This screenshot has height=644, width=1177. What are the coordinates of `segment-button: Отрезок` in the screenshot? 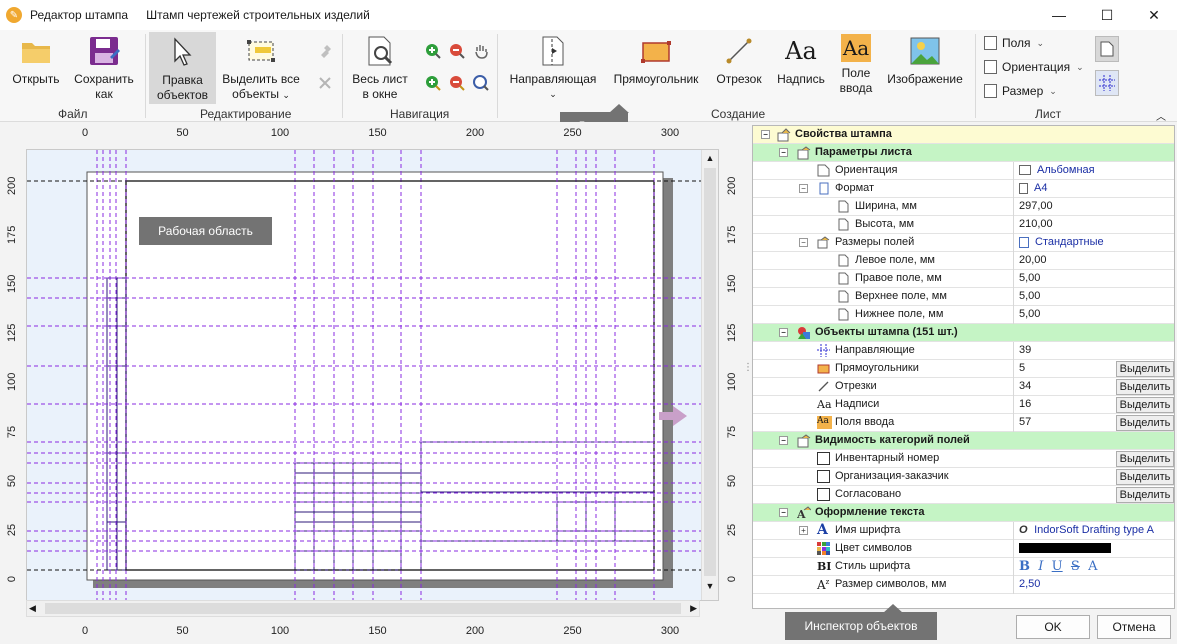 It's located at (739, 60).